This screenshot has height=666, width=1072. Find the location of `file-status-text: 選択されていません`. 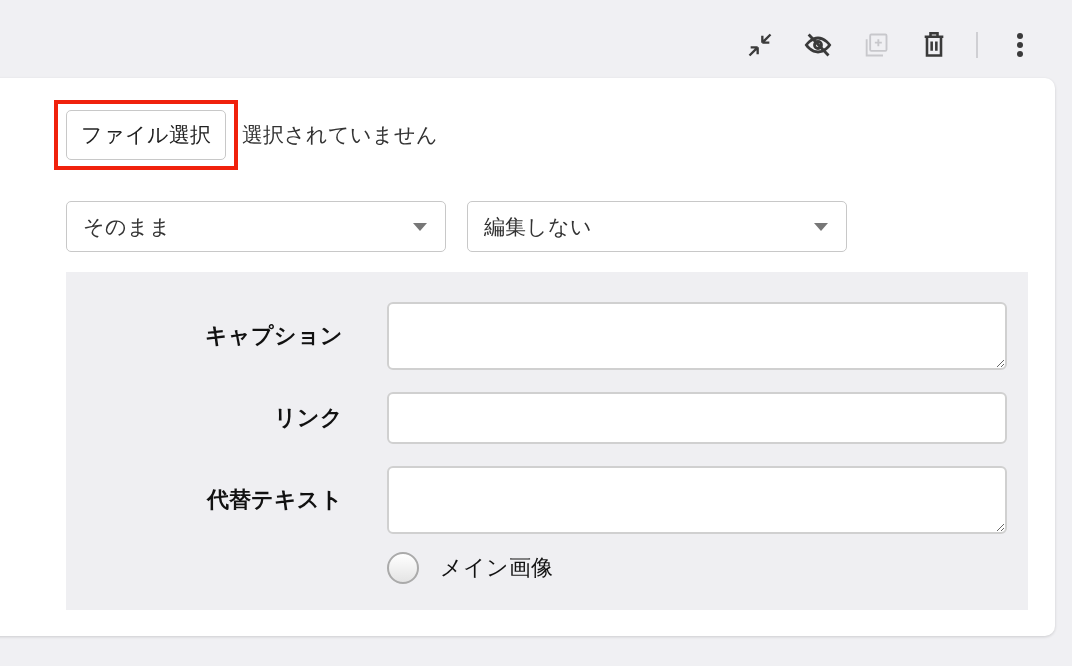

file-status-text: 選択されていません is located at coordinates (340, 135).